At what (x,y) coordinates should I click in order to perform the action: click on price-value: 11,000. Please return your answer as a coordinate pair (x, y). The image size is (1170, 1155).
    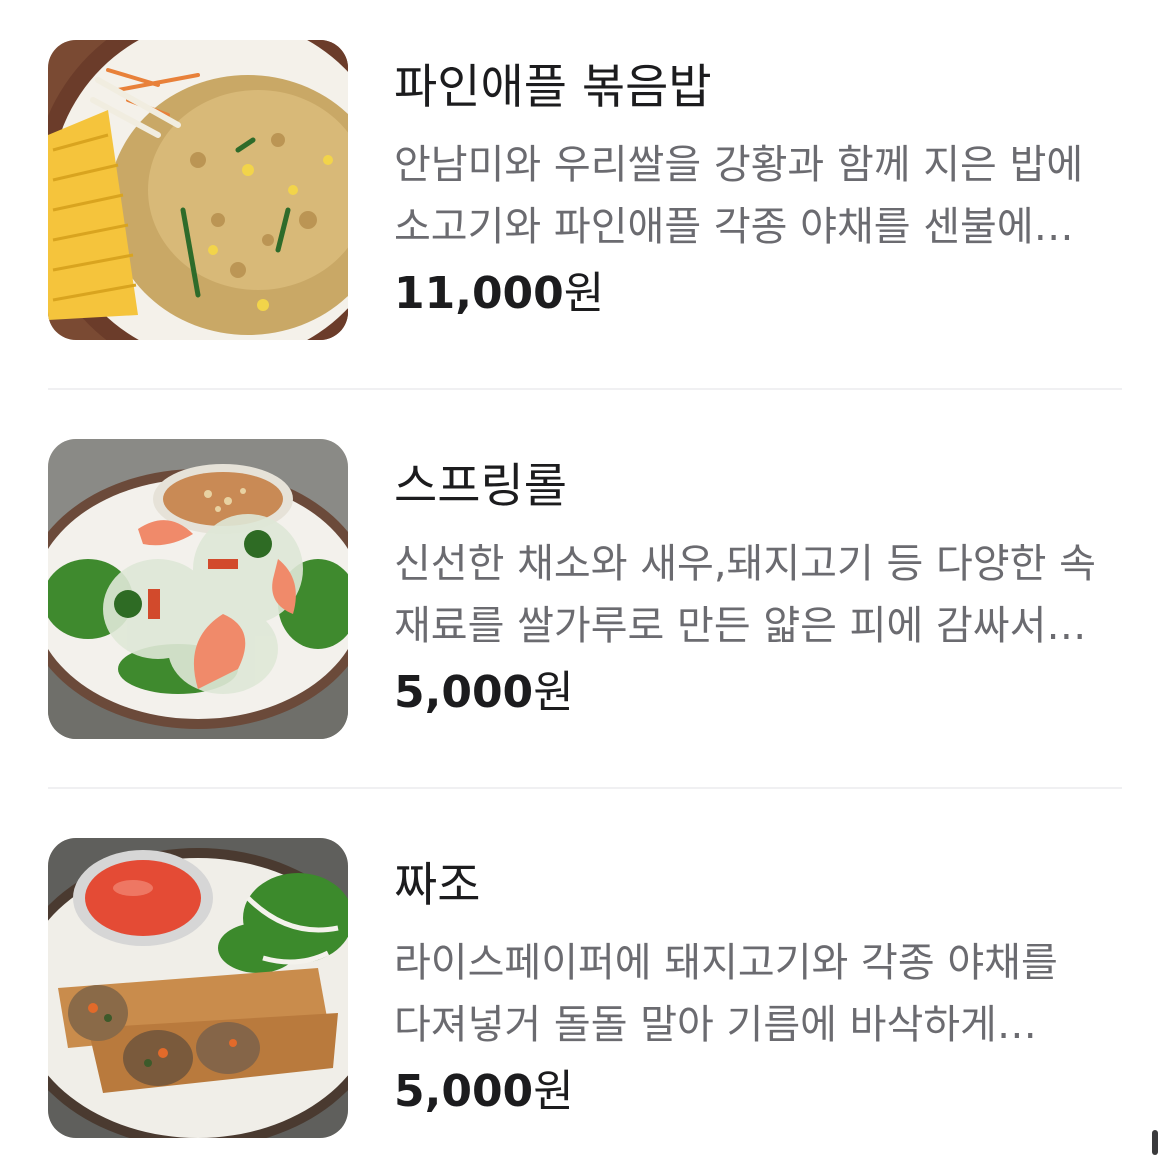
    Looking at the image, I should click on (479, 293).